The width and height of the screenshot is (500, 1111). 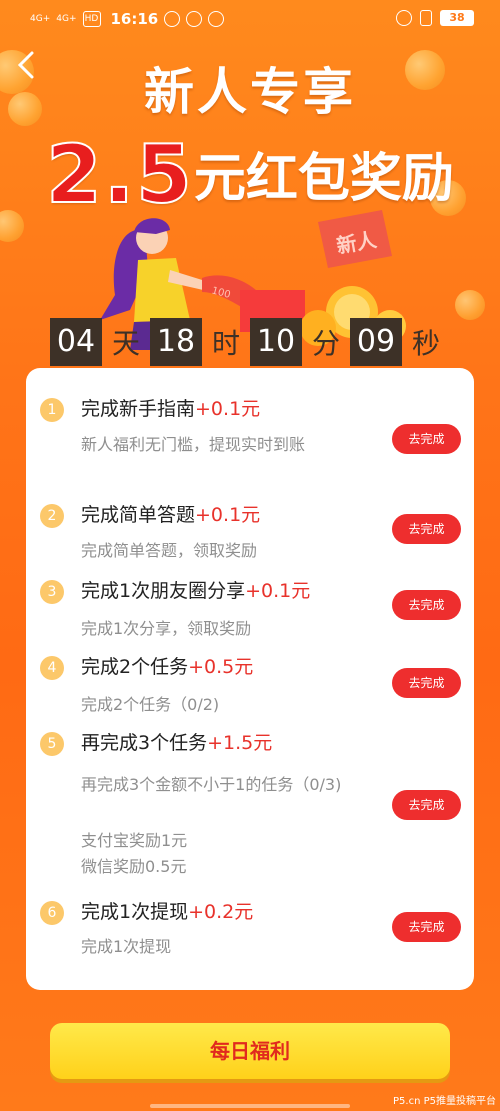 What do you see at coordinates (91, 19) in the screenshot?
I see `hd-icon: HD` at bounding box center [91, 19].